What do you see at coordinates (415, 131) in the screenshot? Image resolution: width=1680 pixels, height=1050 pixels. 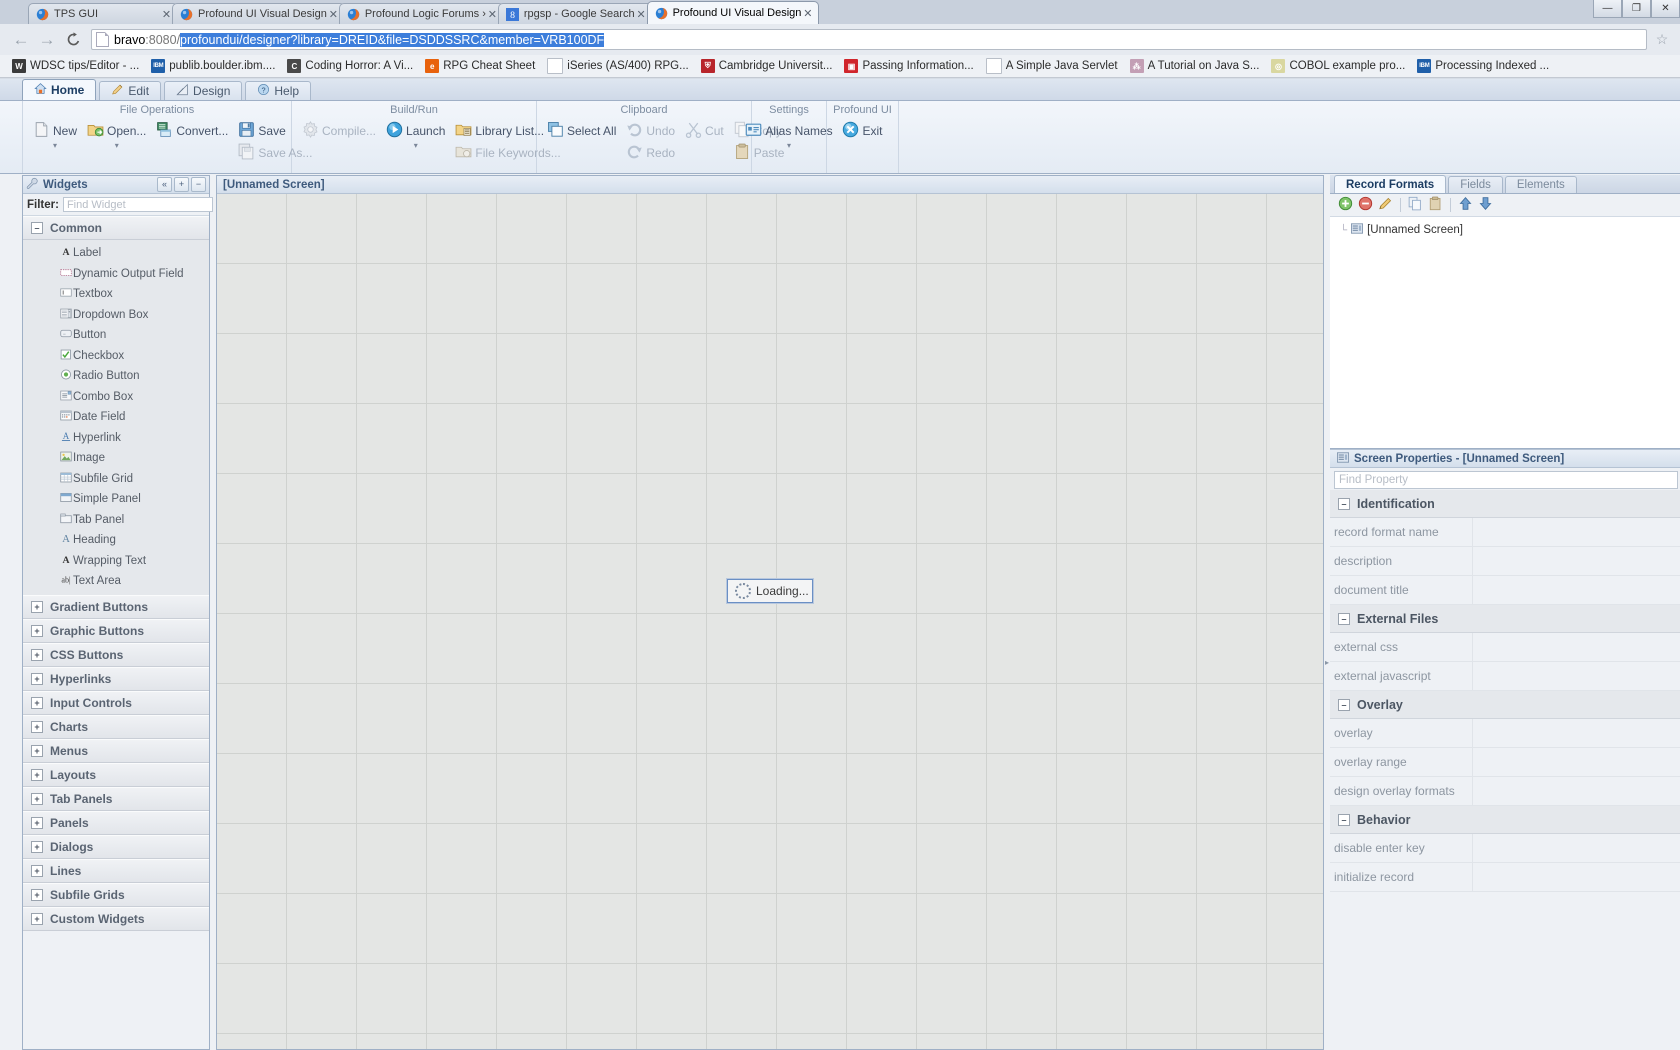 I see `ribbon-button-launch: Launch` at bounding box center [415, 131].